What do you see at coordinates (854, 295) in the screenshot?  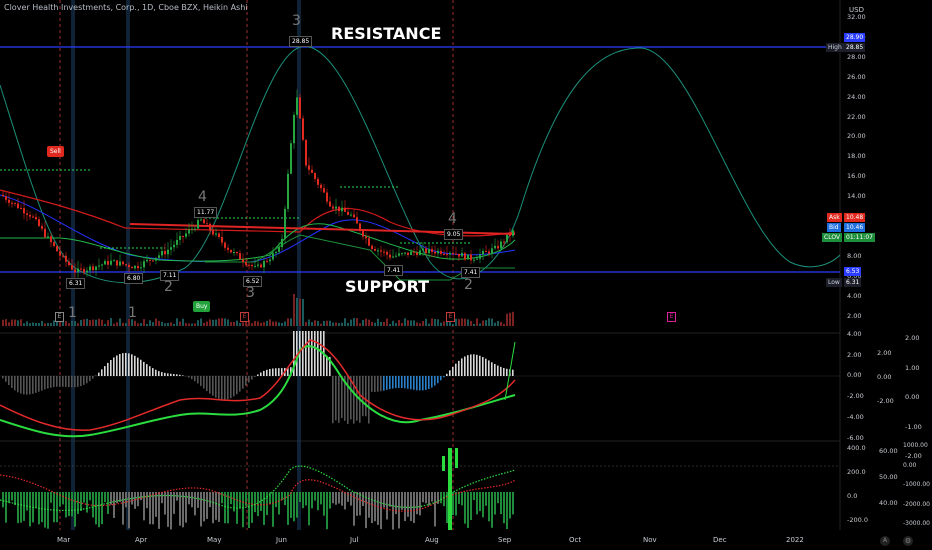 I see `price-tick: 4.00` at bounding box center [854, 295].